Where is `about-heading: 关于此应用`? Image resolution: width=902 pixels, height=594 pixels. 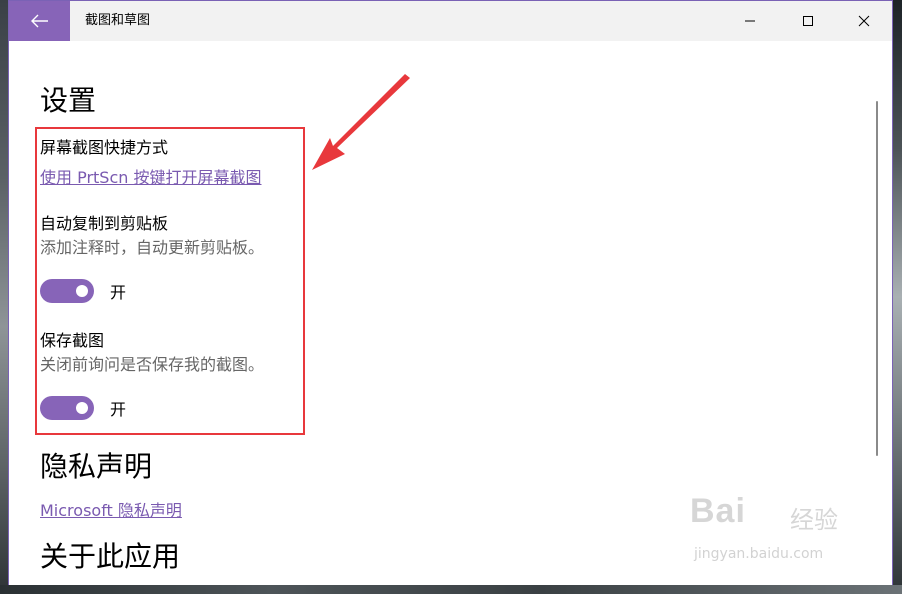
about-heading: 关于此应用 is located at coordinates (110, 556).